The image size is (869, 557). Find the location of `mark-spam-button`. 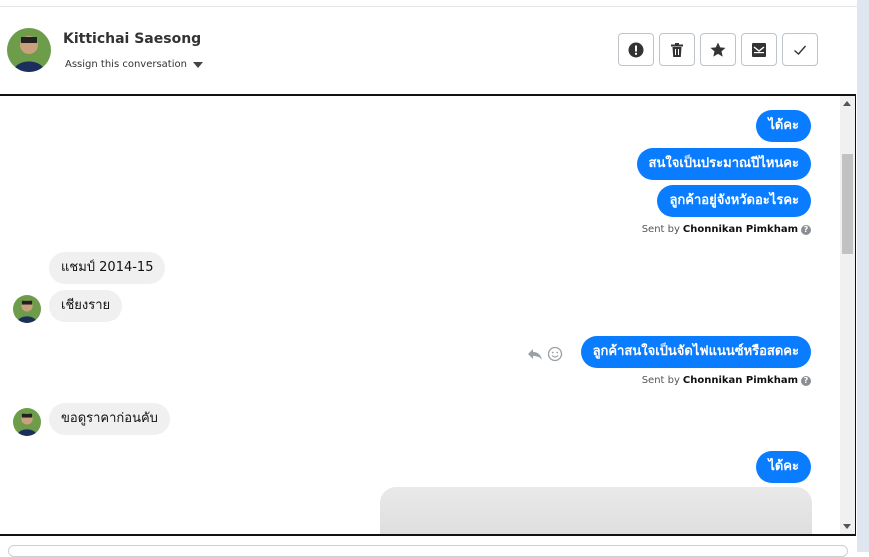

mark-spam-button is located at coordinates (636, 49).